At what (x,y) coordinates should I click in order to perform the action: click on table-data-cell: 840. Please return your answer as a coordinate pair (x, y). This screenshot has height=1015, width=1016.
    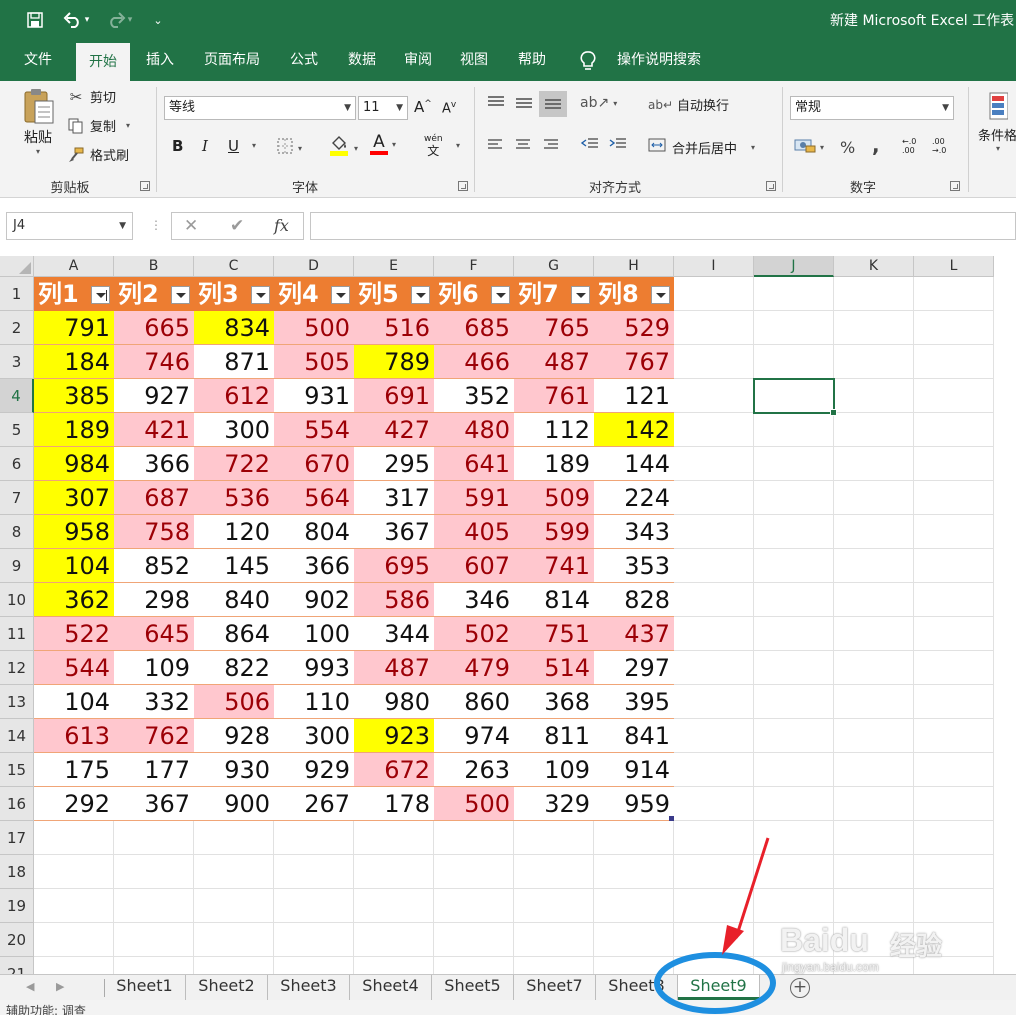
    Looking at the image, I should click on (234, 600).